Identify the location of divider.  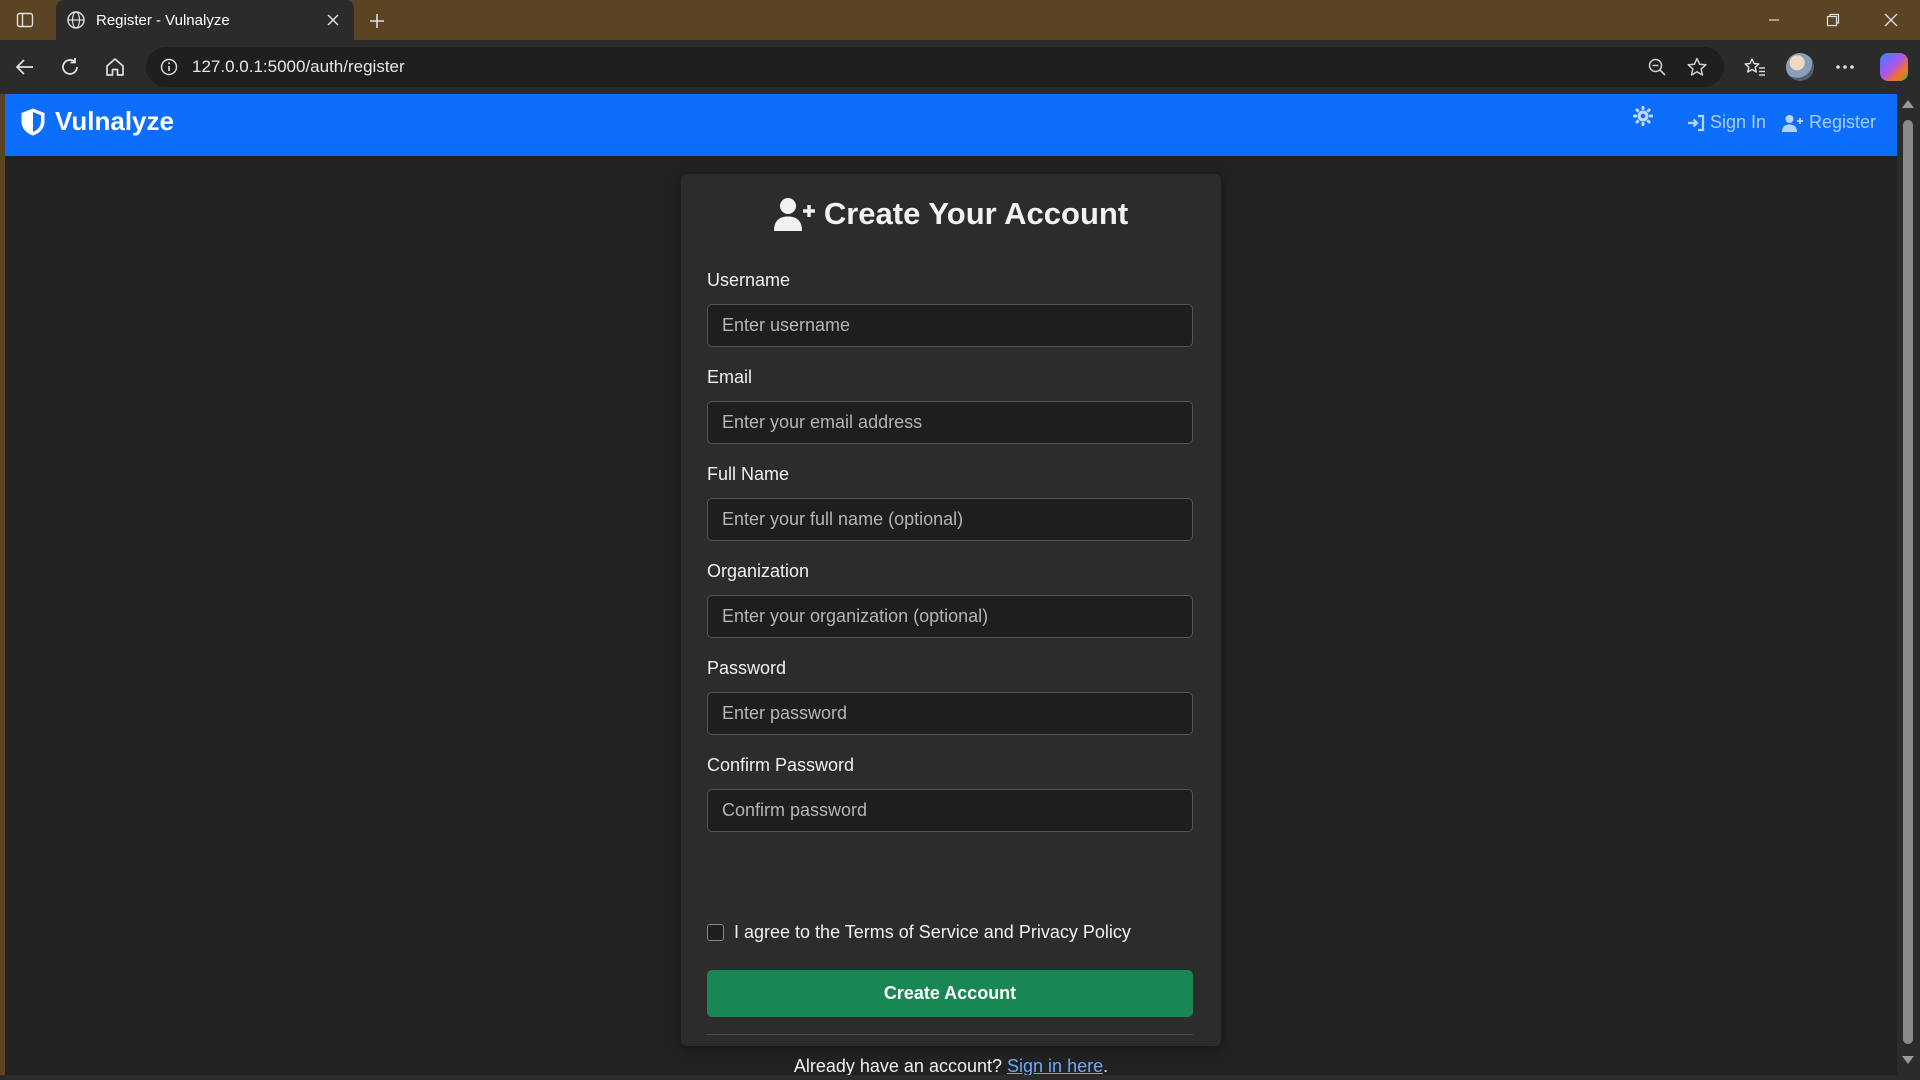
(950, 1034).